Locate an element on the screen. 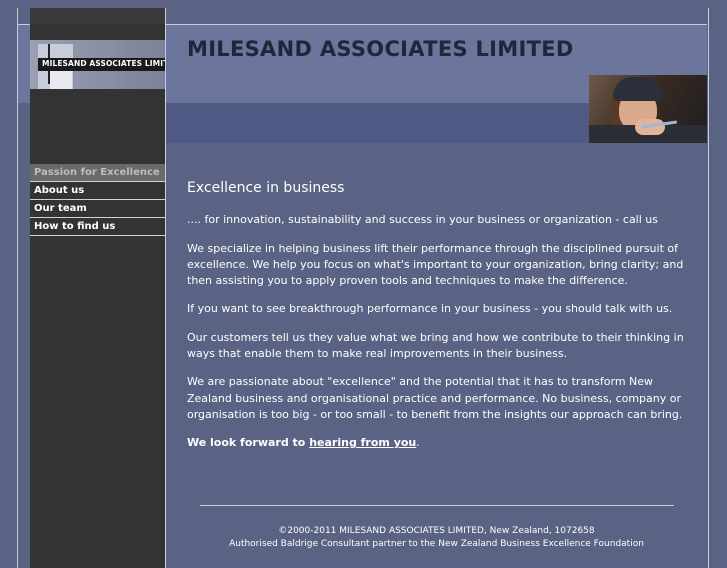 The width and height of the screenshot is (727, 568). closing-end: . is located at coordinates (418, 443).